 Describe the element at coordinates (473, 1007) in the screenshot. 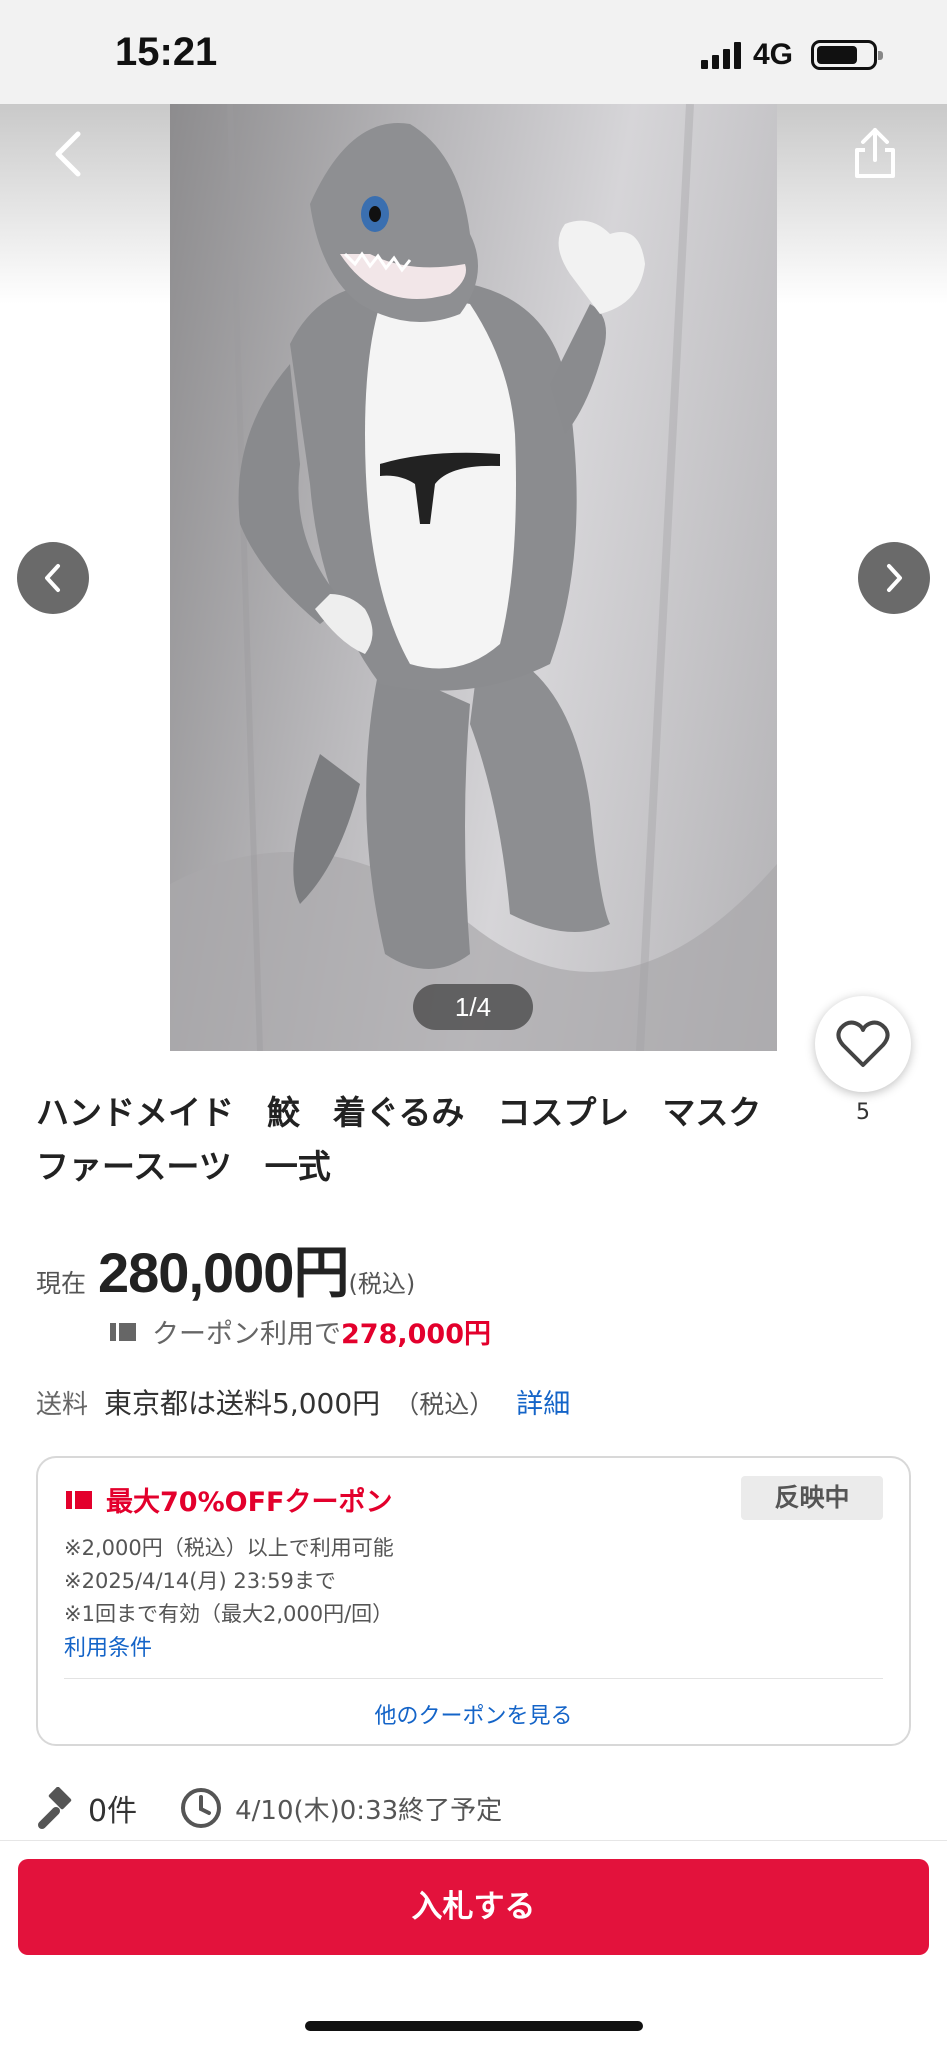

I see `image-counter: 1/4` at that location.